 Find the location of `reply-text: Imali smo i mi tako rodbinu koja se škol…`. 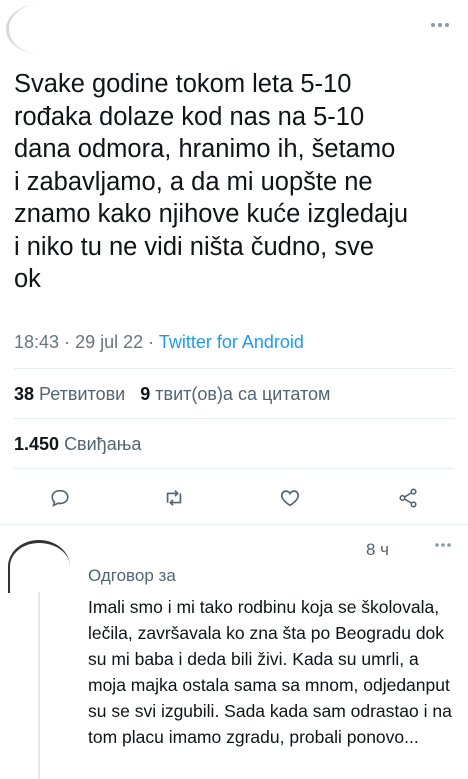

reply-text: Imali smo i mi tako rodbinu koja se škol… is located at coordinates (270, 672).